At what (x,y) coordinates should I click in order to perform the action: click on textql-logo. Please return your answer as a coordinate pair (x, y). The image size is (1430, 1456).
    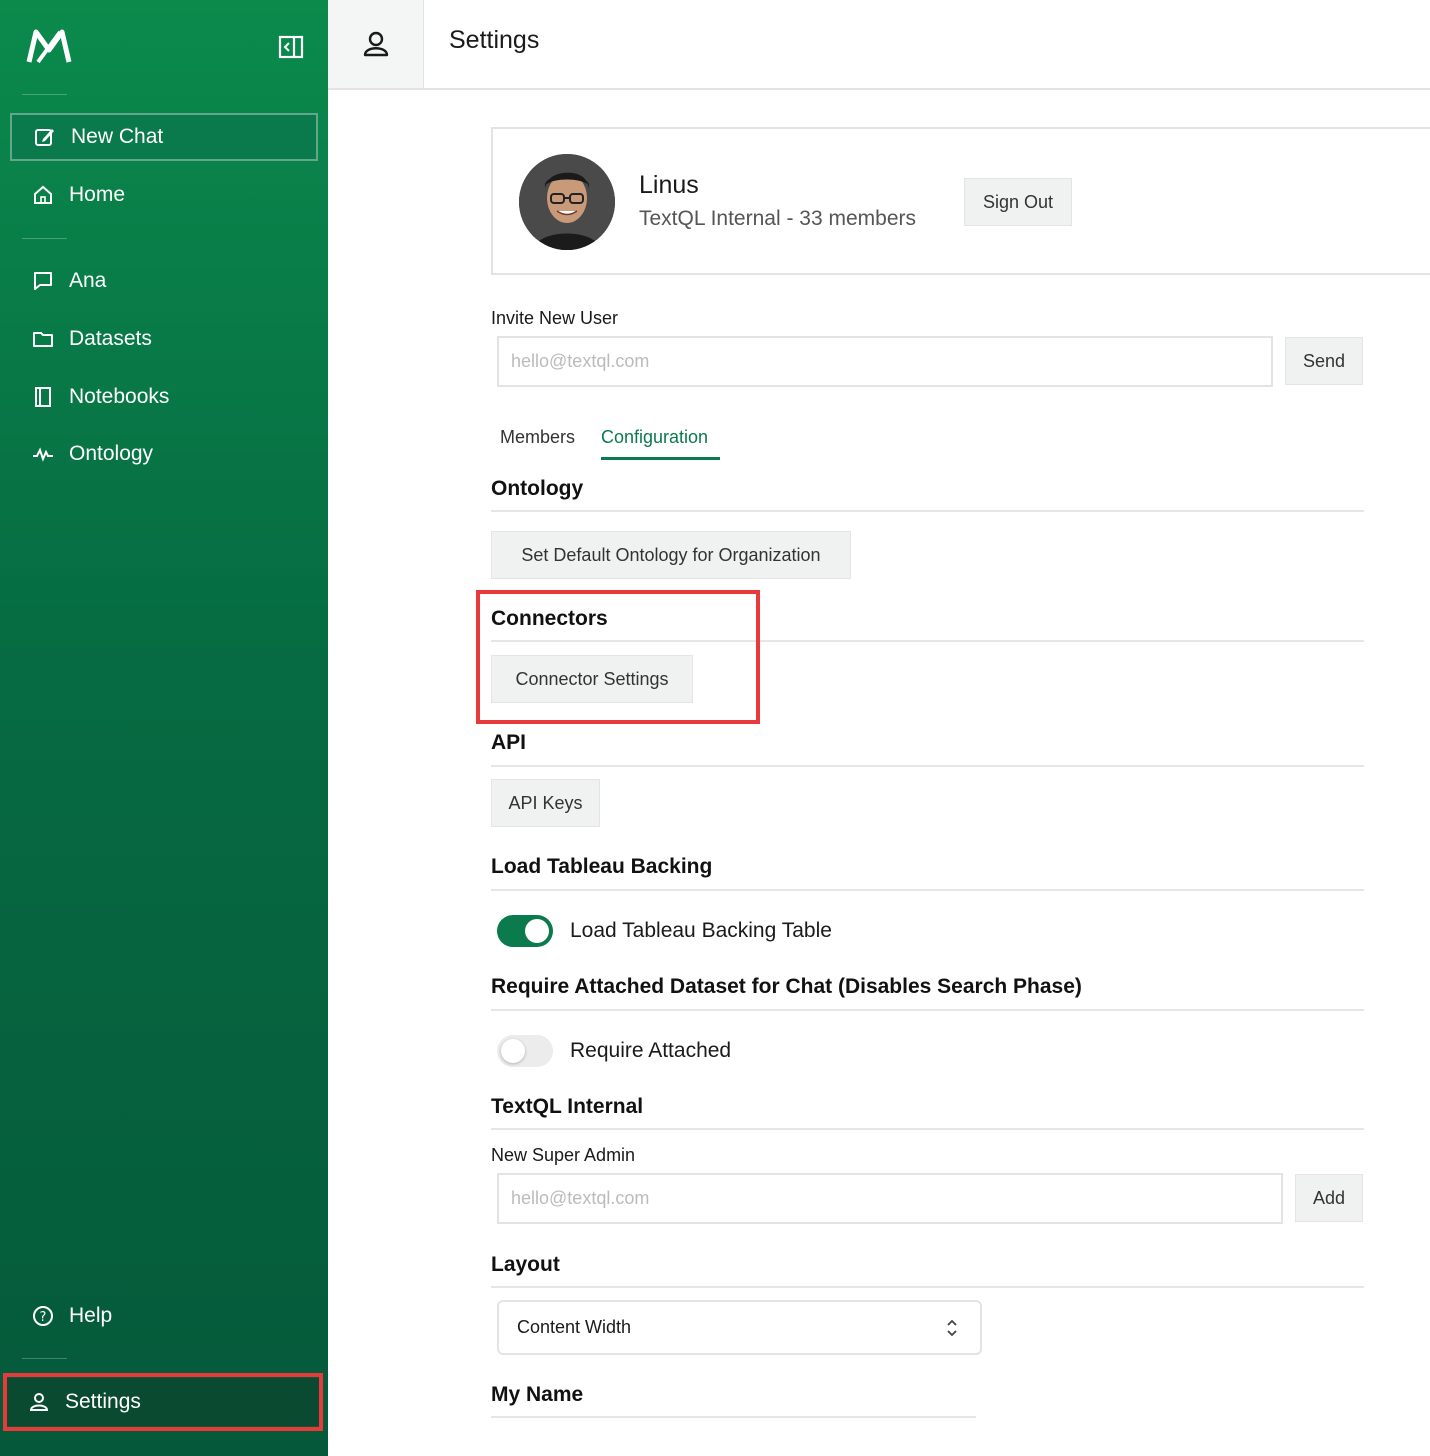
    Looking at the image, I should click on (49, 47).